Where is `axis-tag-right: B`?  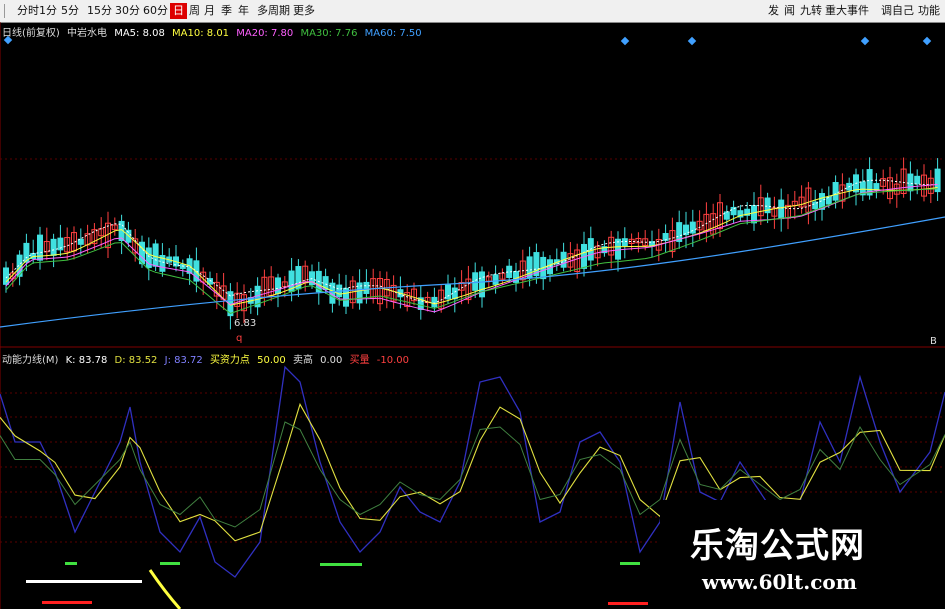 axis-tag-right: B is located at coordinates (933, 341).